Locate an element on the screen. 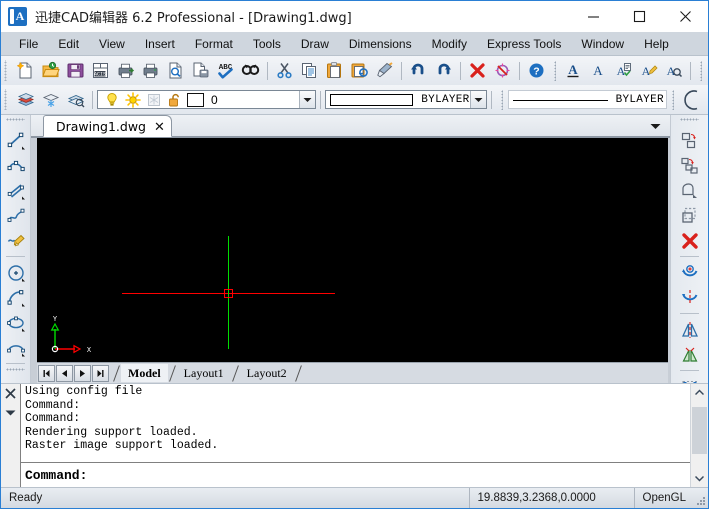  menu-format: Format is located at coordinates (214, 44).